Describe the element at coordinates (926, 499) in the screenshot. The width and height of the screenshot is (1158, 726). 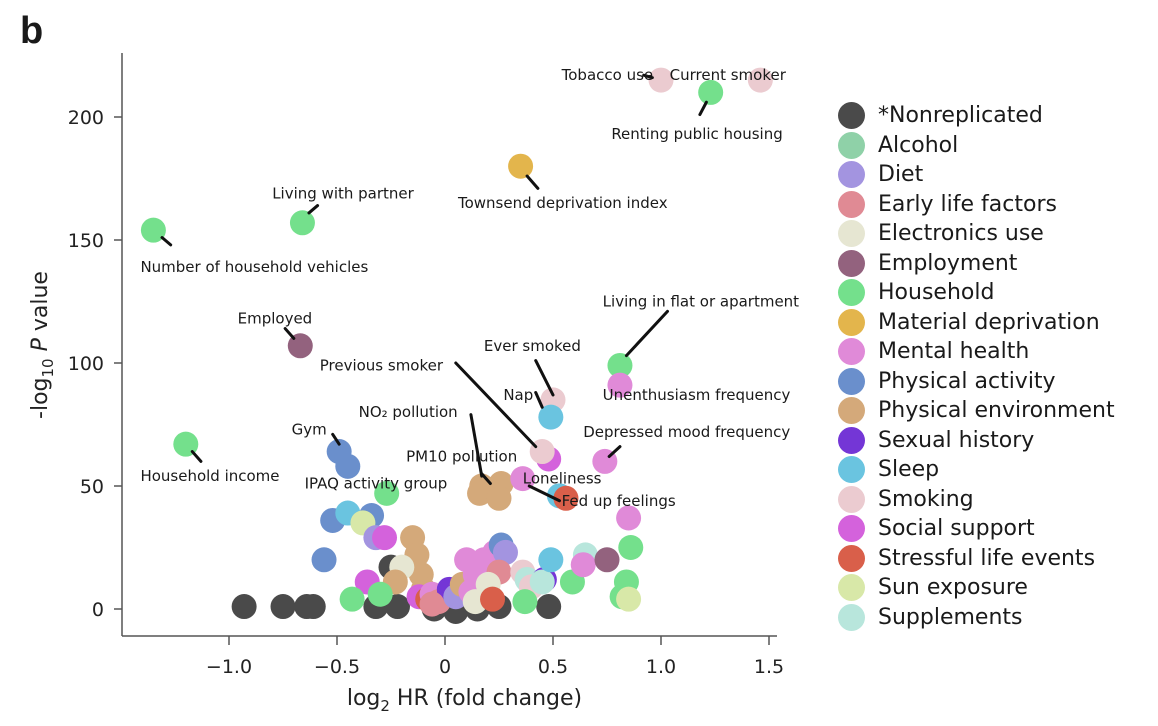
I see `legend-label: Smoking` at that location.